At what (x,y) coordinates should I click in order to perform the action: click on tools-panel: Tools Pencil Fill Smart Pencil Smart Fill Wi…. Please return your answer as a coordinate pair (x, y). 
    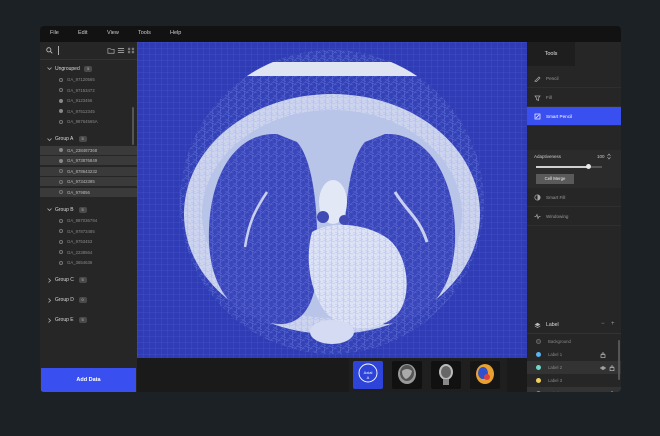
    Looking at the image, I should click on (574, 217).